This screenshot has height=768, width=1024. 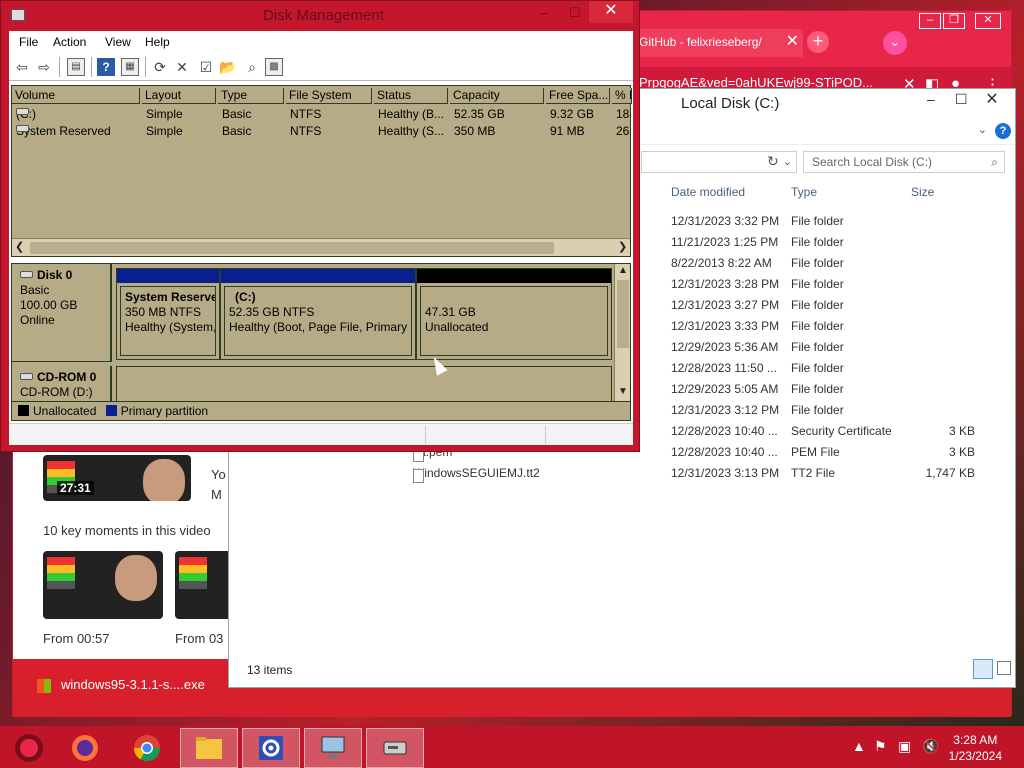 What do you see at coordinates (160, 67) in the screenshot?
I see `refresh-icon: ⟳` at bounding box center [160, 67].